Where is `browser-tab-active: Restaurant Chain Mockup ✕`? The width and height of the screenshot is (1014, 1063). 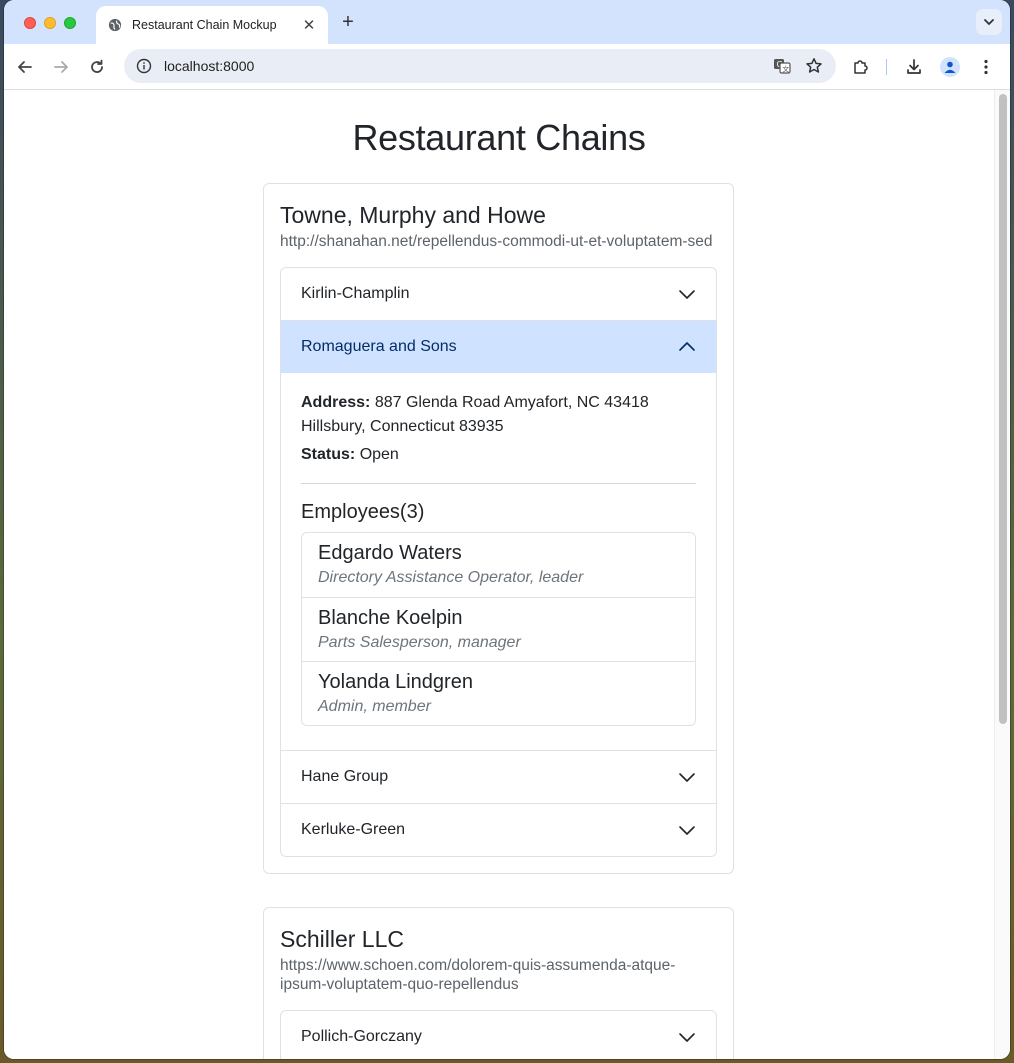 browser-tab-active: Restaurant Chain Mockup ✕ is located at coordinates (212, 25).